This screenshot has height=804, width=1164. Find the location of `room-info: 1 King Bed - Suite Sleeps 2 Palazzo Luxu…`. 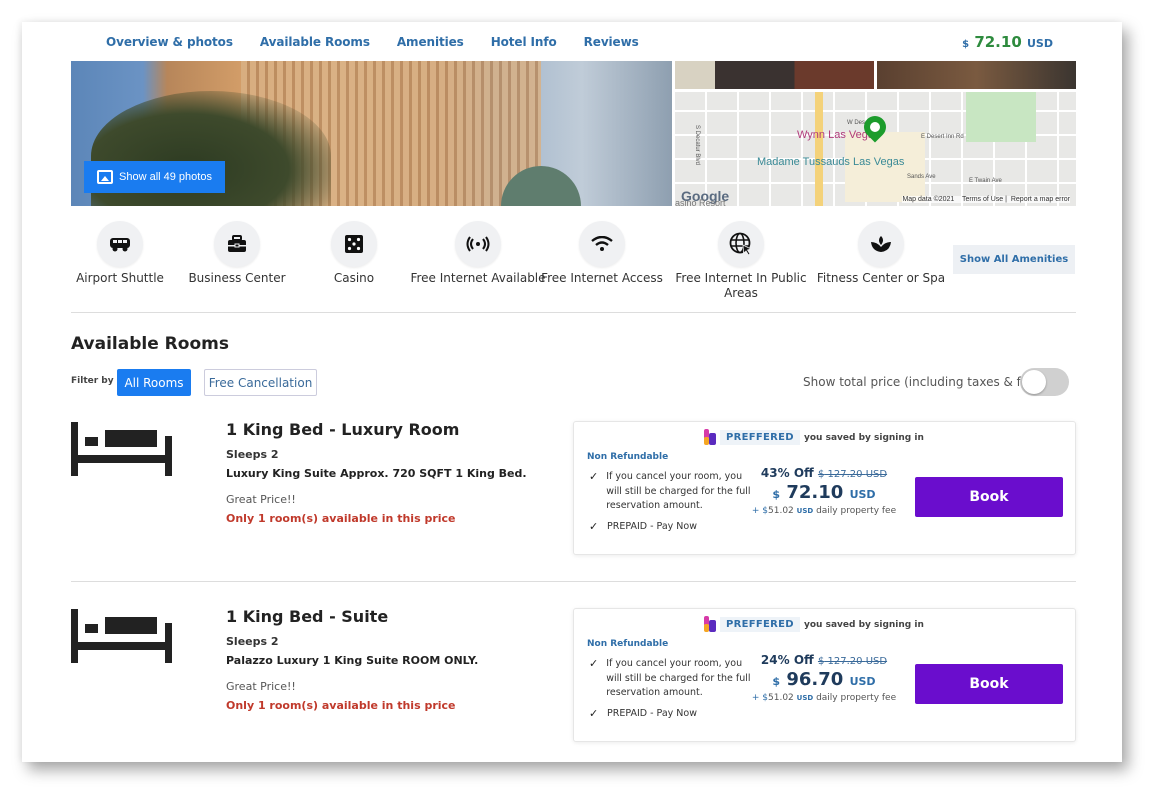

room-info: 1 King Bed - Suite Sleeps 2 Palazzo Luxu… is located at coordinates (352, 659).